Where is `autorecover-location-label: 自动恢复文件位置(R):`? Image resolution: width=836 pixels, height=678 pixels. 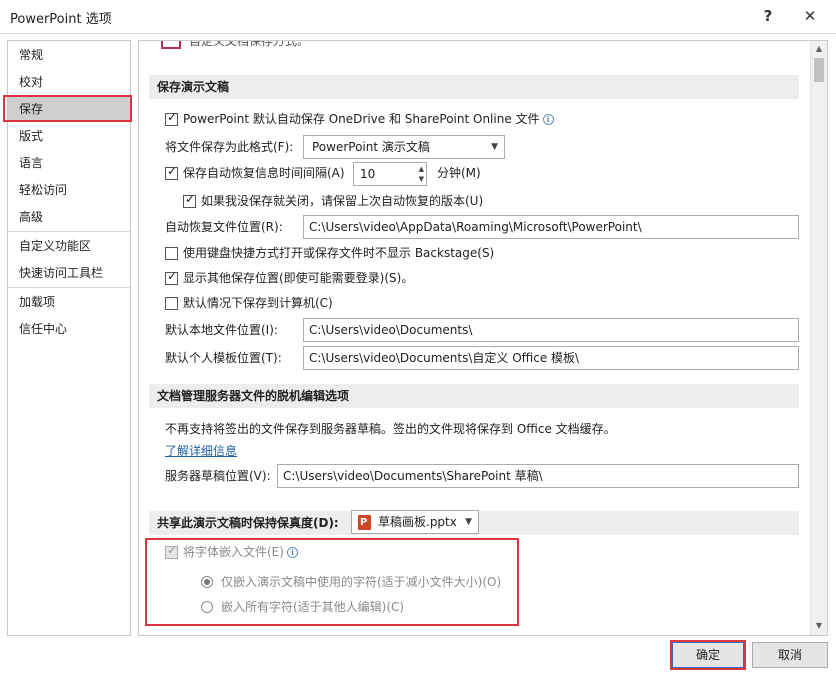 autorecover-location-label: 自动恢复文件位置(R): is located at coordinates (224, 227).